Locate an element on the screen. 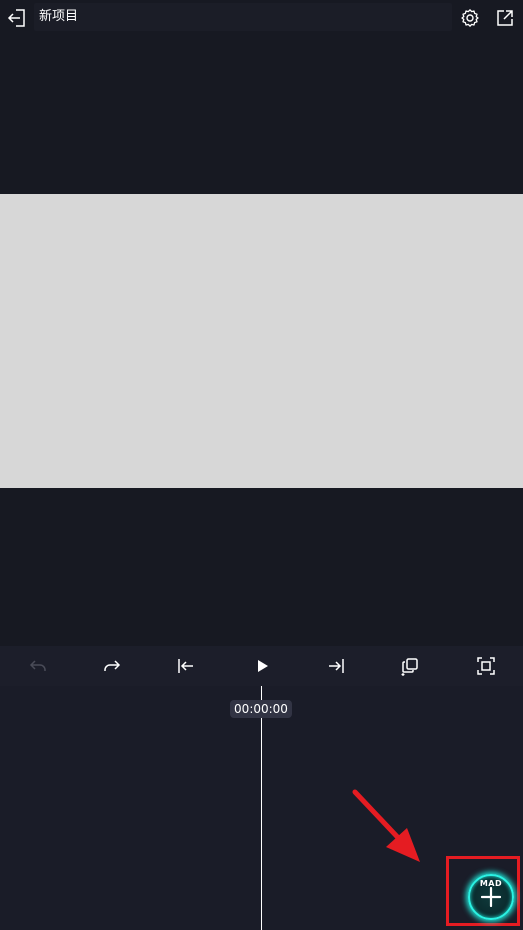 The height and width of the screenshot is (930, 523). plus-icon is located at coordinates (491, 897).